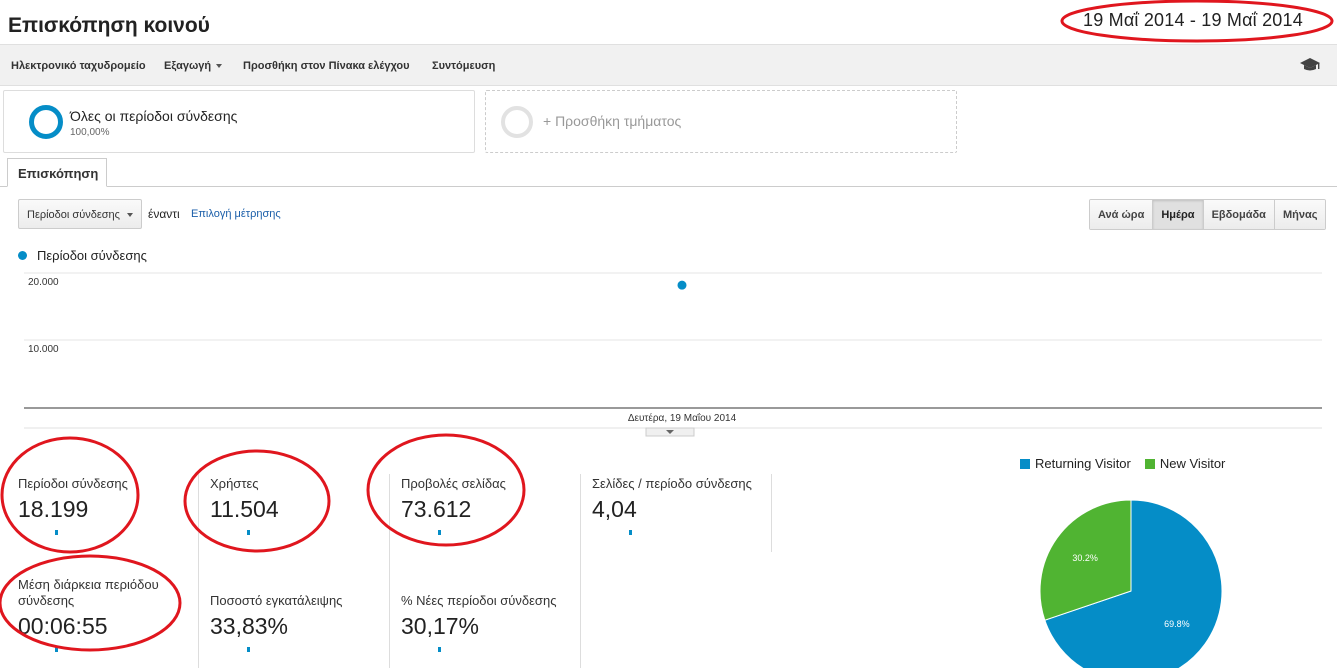 The image size is (1337, 668). What do you see at coordinates (276, 600) in the screenshot?
I see `metric-label: Ποσοστό εγκατάλειψης` at bounding box center [276, 600].